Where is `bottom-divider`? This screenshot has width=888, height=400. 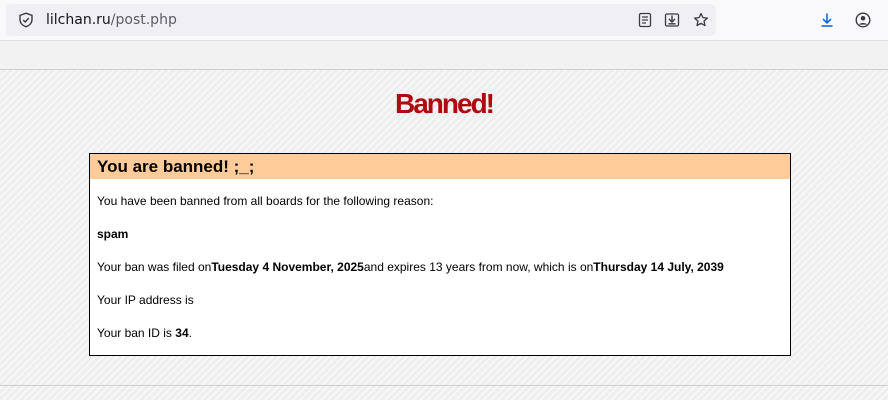
bottom-divider is located at coordinates (444, 385).